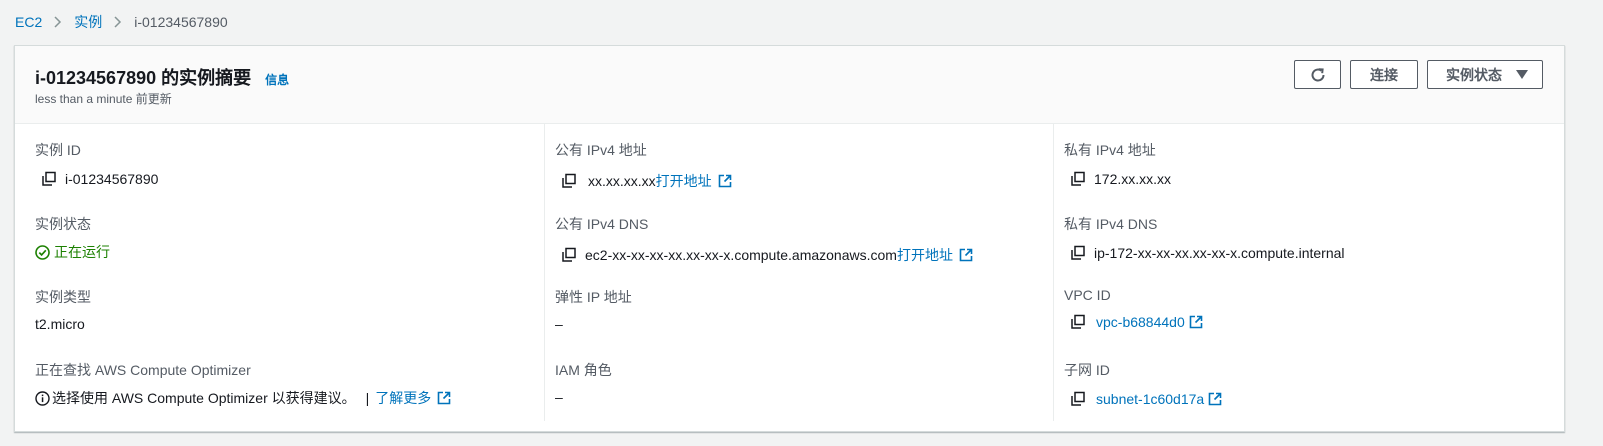 This screenshot has height=446, width=1603. I want to click on iam-role-field: IAM 角色 –, so click(583, 382).